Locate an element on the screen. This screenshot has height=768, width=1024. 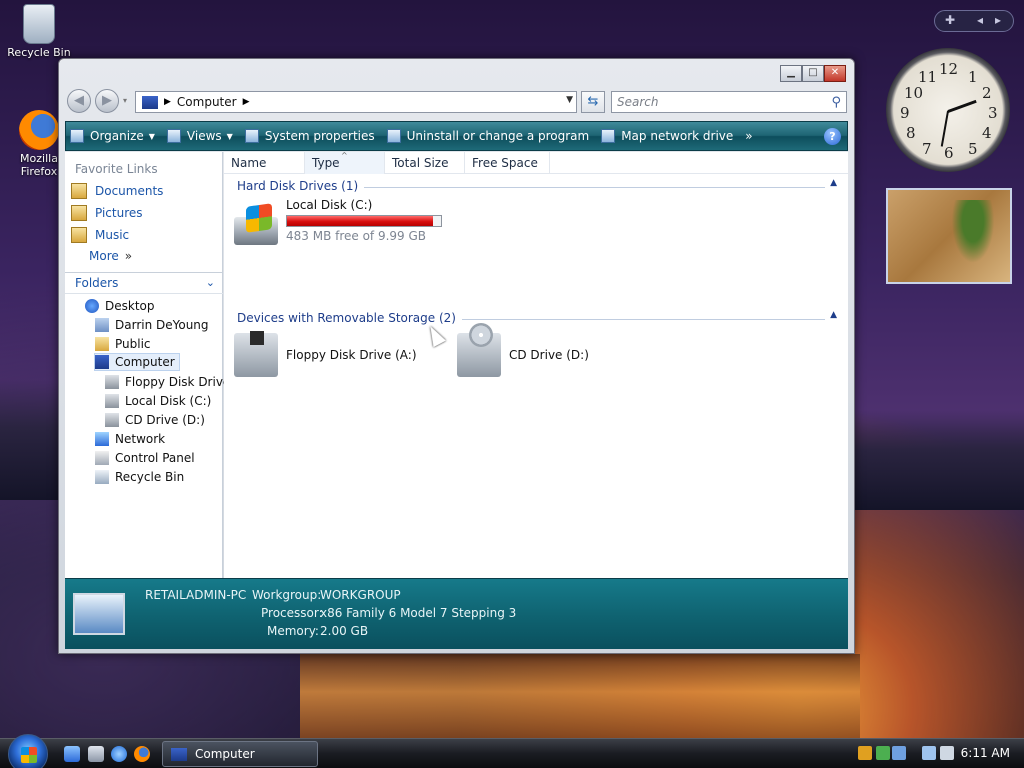
views-button: Views ▼ is located at coordinates (199, 136).